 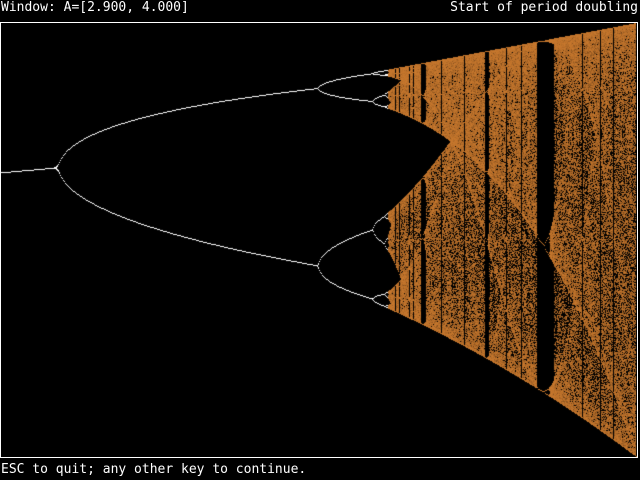 I want to click on keyboard-prompt: ESC to quit; any other key to continue., so click(x=153, y=470).